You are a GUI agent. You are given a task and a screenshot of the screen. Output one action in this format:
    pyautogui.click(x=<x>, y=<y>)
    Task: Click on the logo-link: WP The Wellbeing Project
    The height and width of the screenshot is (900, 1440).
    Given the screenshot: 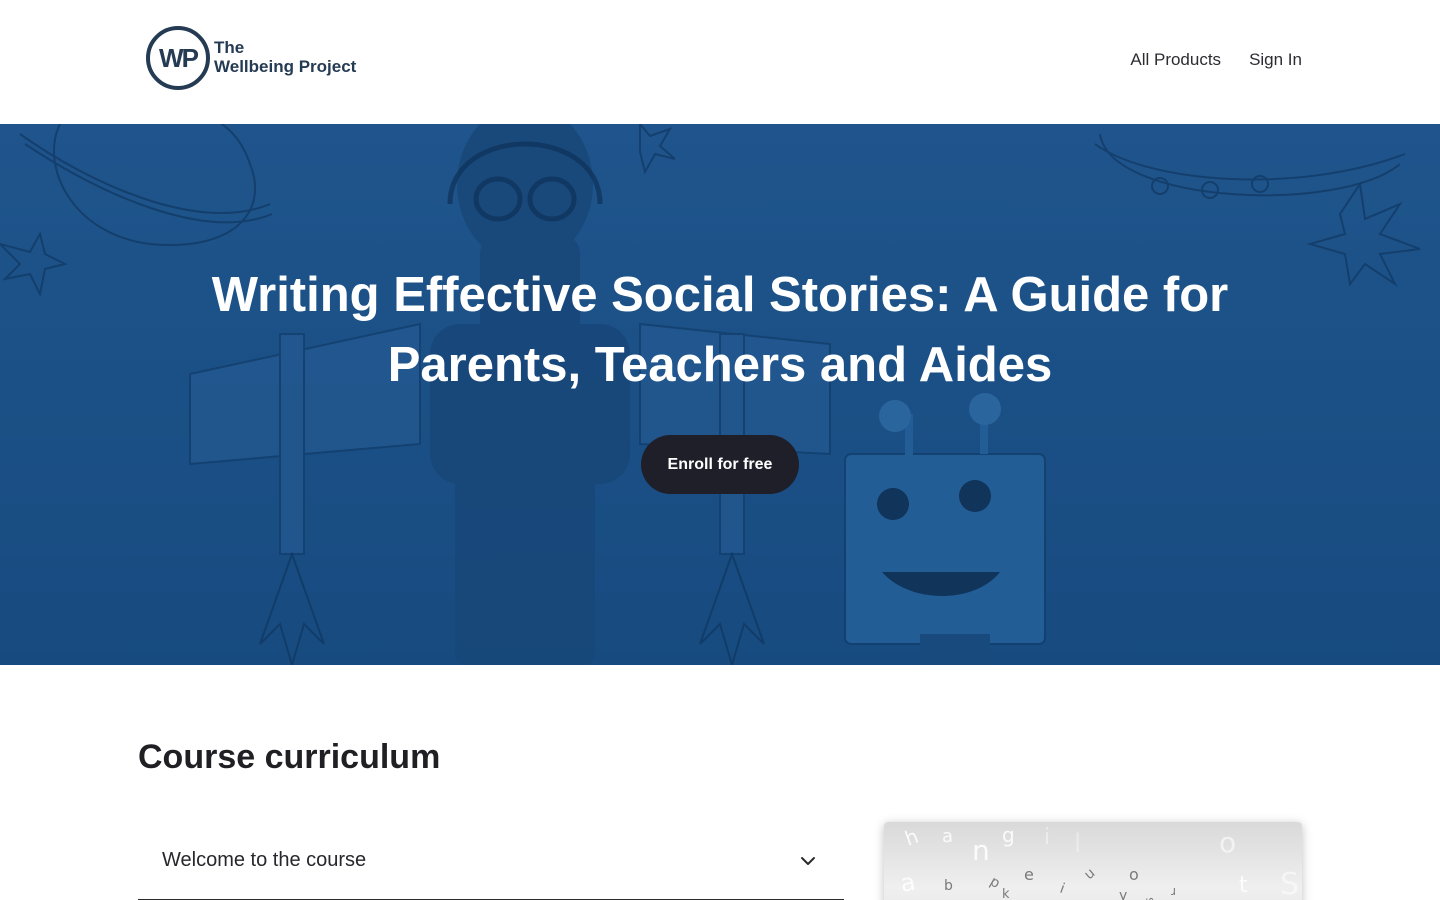 What is the action you would take?
    pyautogui.click(x=251, y=58)
    